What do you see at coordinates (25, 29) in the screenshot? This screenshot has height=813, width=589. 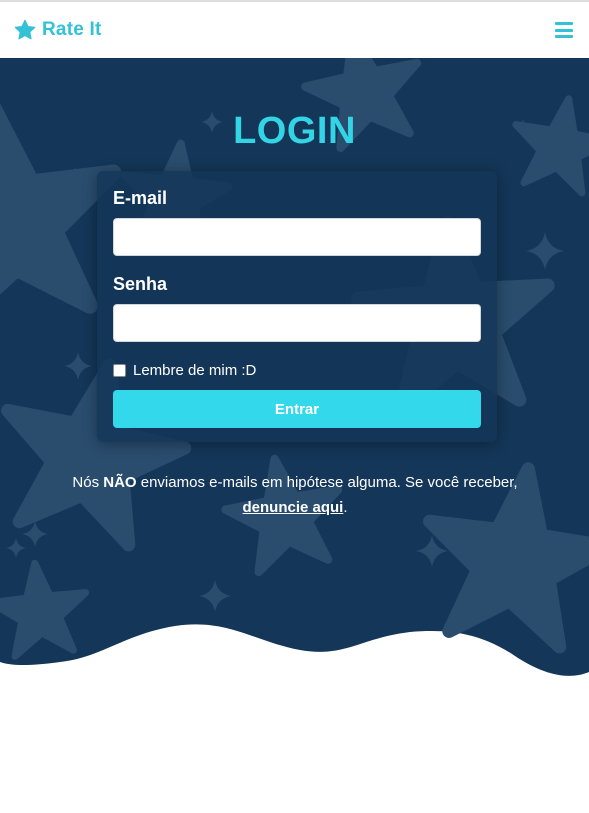 I see `star-icon` at bounding box center [25, 29].